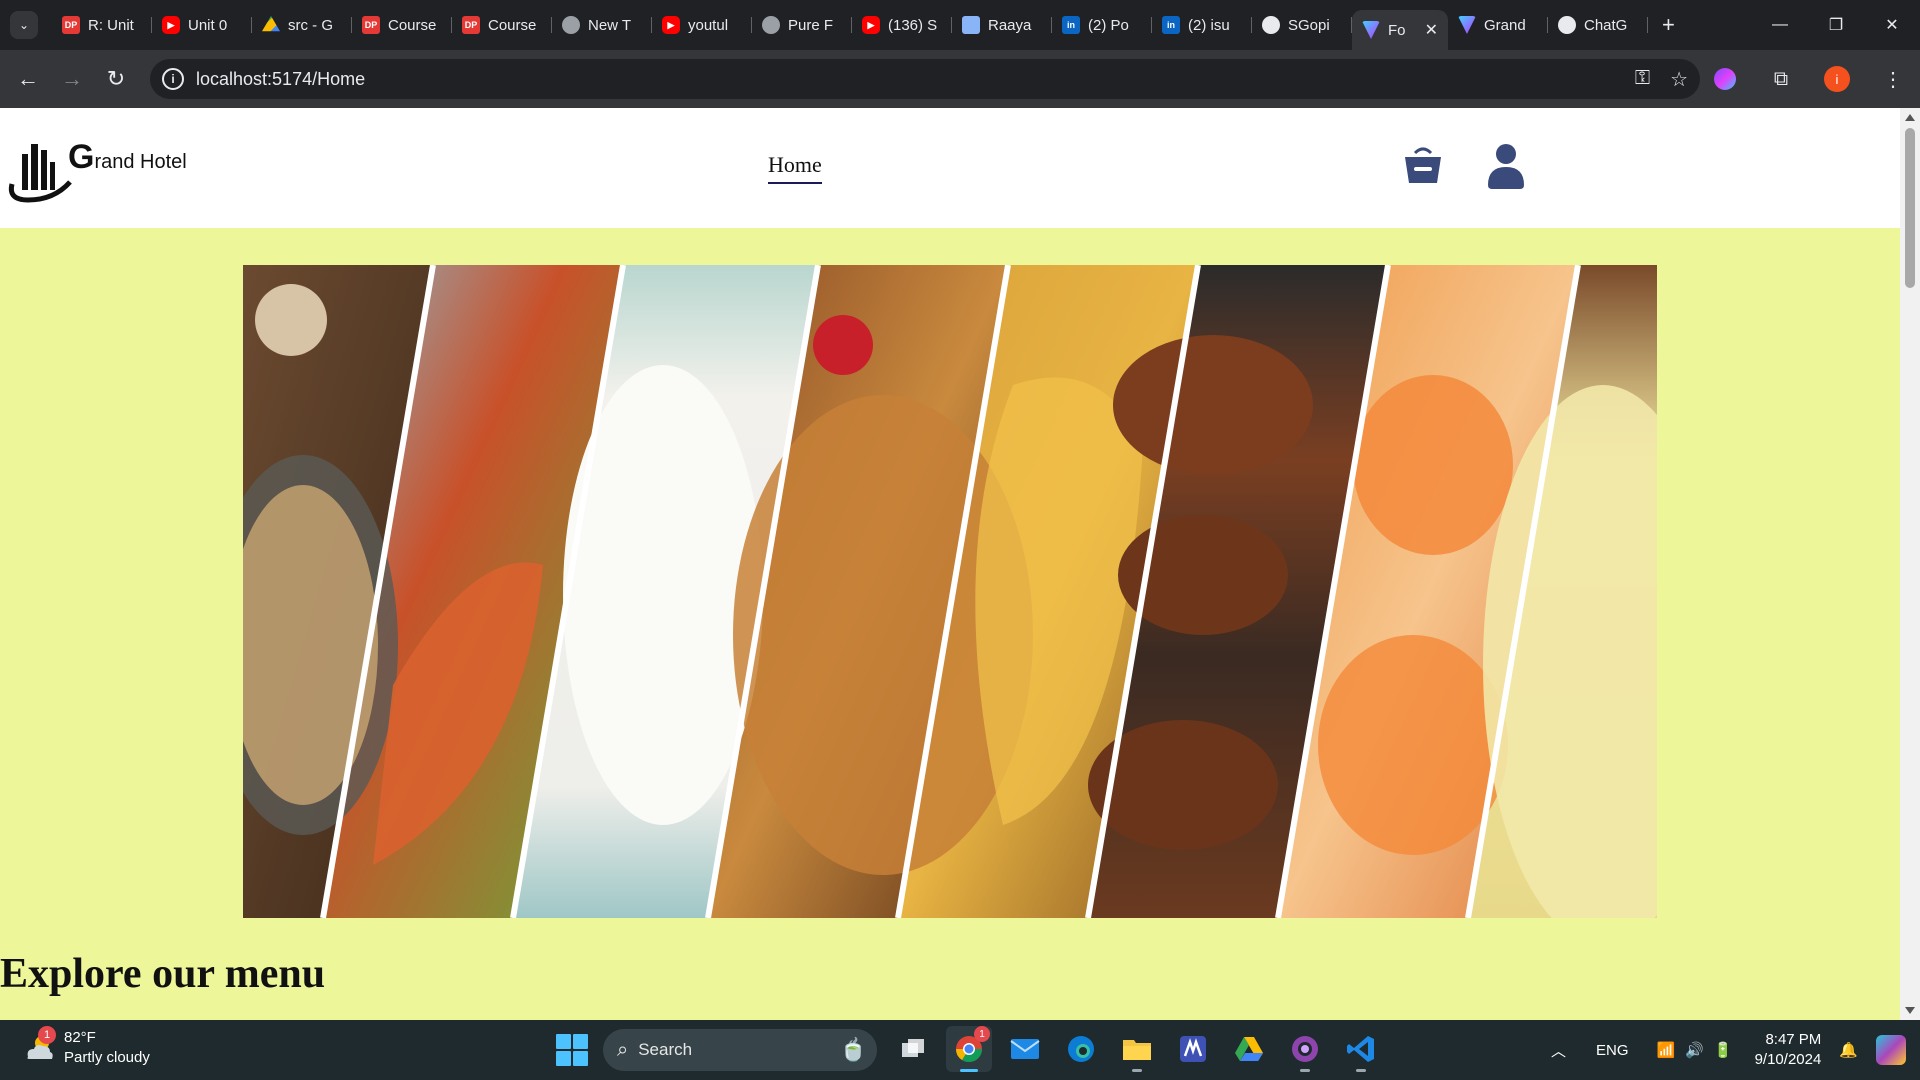 This screenshot has height=1080, width=1920. Describe the element at coordinates (1467, 25) in the screenshot. I see `vite-icon` at that location.